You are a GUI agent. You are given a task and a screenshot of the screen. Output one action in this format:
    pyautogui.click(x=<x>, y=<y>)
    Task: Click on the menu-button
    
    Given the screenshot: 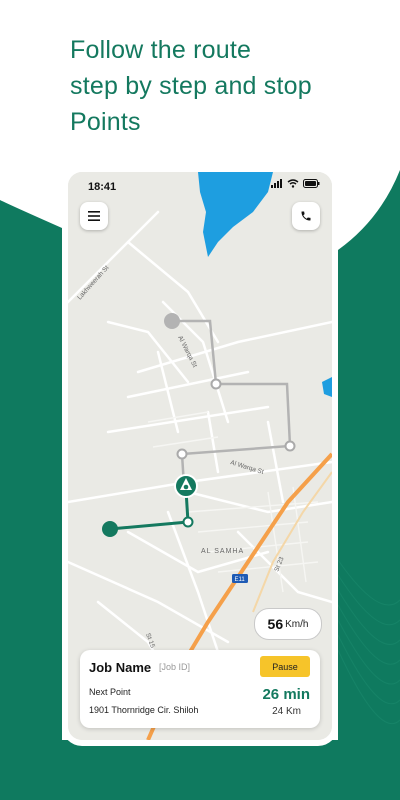 What is the action you would take?
    pyautogui.click(x=94, y=216)
    